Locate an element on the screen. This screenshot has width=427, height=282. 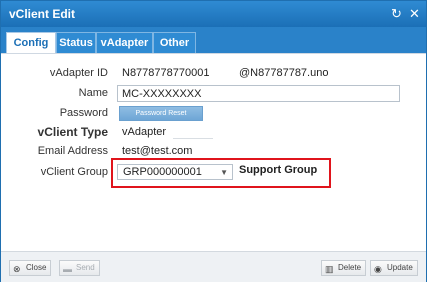
vclient-type-underline is located at coordinates (193, 138).